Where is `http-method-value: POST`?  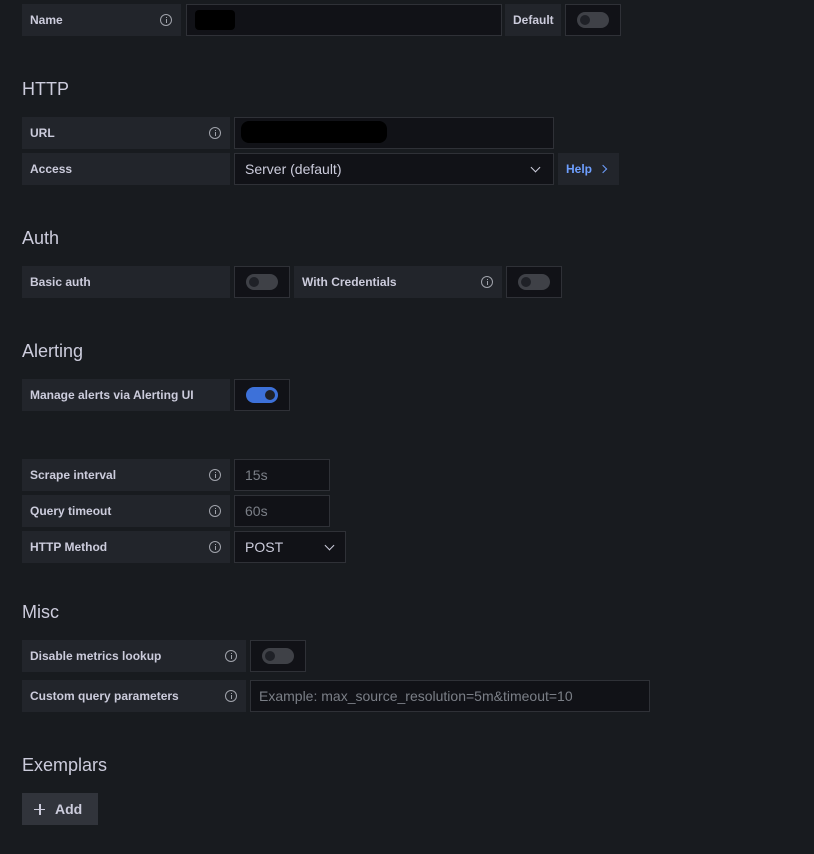 http-method-value: POST is located at coordinates (264, 547).